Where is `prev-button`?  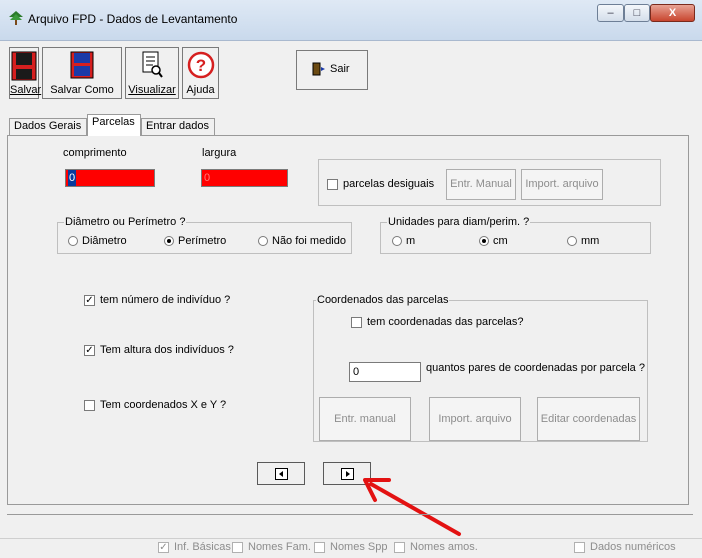 prev-button is located at coordinates (281, 473).